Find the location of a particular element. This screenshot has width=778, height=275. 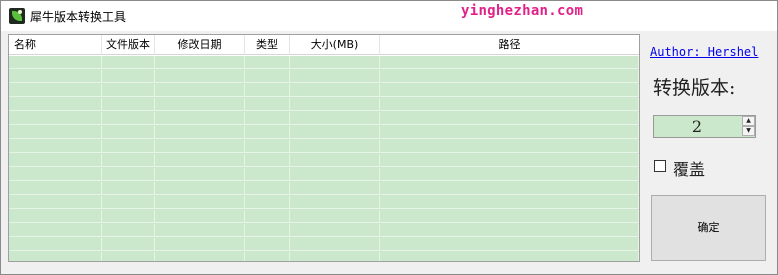

column-header-modified-date: 修改日期 is located at coordinates (200, 45).